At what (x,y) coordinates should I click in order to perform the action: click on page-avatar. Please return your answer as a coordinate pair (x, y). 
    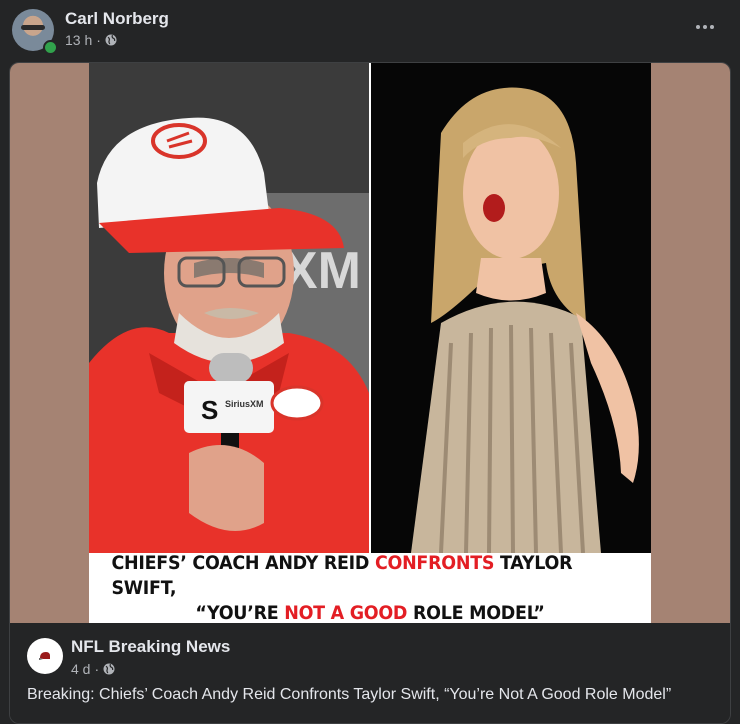
    Looking at the image, I should click on (45, 656).